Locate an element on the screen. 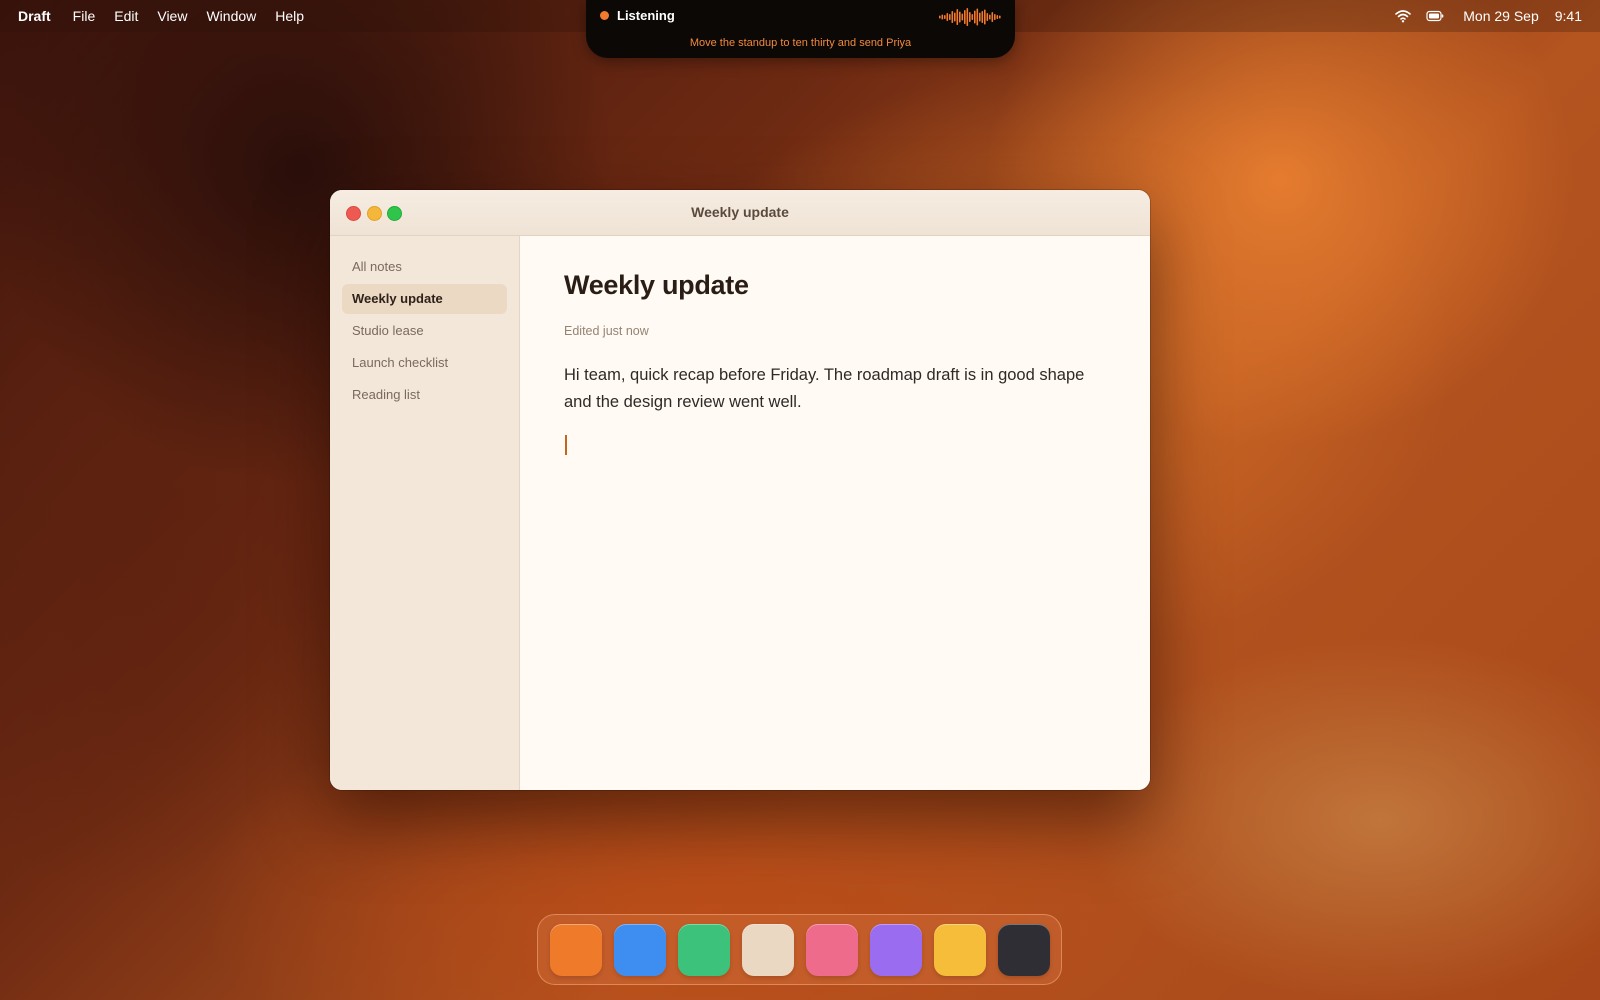 The width and height of the screenshot is (1600, 1000). cream-app-icon is located at coordinates (768, 950).